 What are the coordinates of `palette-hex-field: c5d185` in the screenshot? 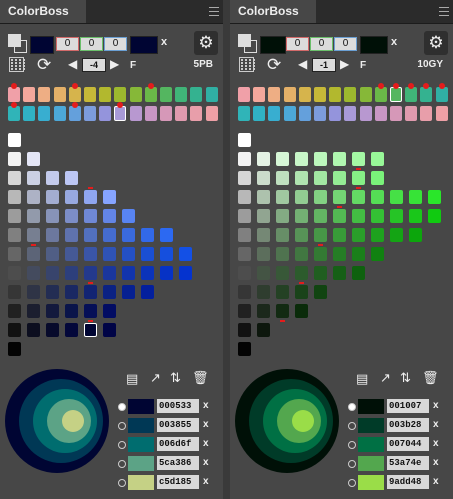 It's located at (178, 482).